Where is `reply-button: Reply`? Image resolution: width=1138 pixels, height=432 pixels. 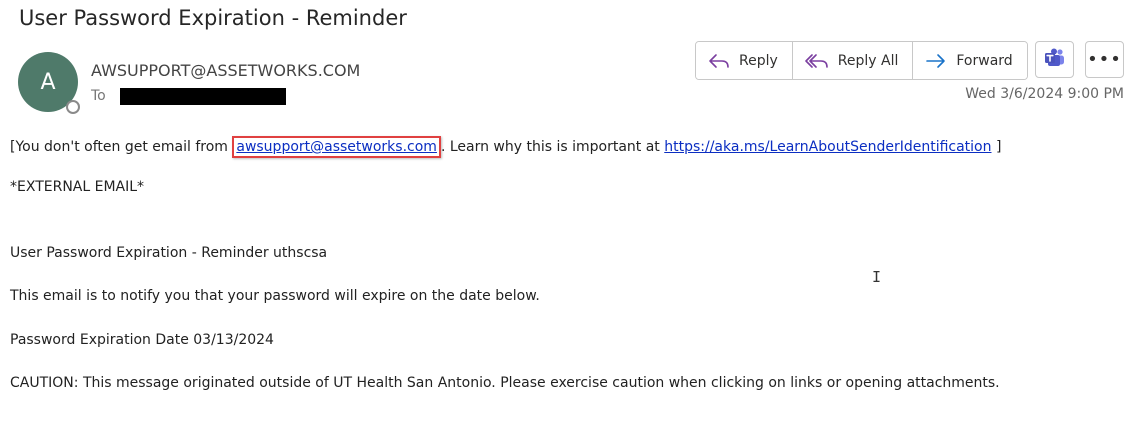
reply-button: Reply is located at coordinates (744, 60).